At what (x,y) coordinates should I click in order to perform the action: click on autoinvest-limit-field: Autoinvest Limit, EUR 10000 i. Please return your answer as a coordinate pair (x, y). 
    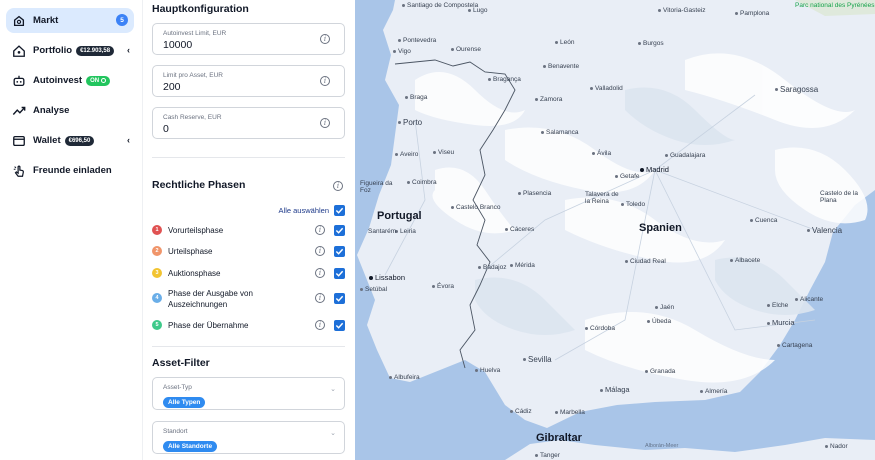
    Looking at the image, I should click on (248, 39).